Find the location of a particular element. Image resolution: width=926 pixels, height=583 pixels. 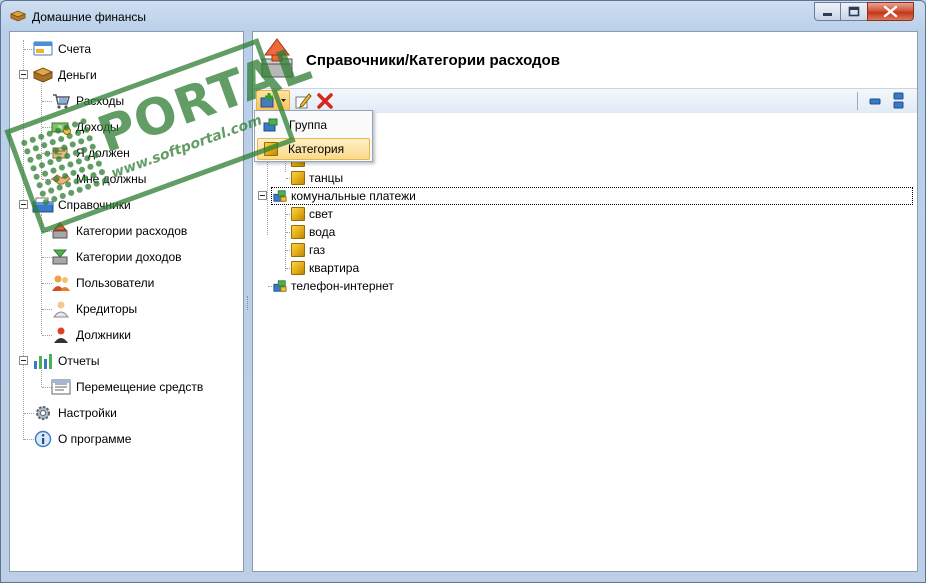

cart-icon is located at coordinates (61, 101).